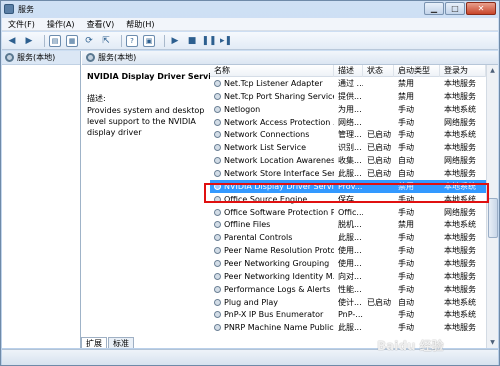 This screenshot has width=500, height=366. I want to click on menu-action: 操作(A), so click(61, 24).